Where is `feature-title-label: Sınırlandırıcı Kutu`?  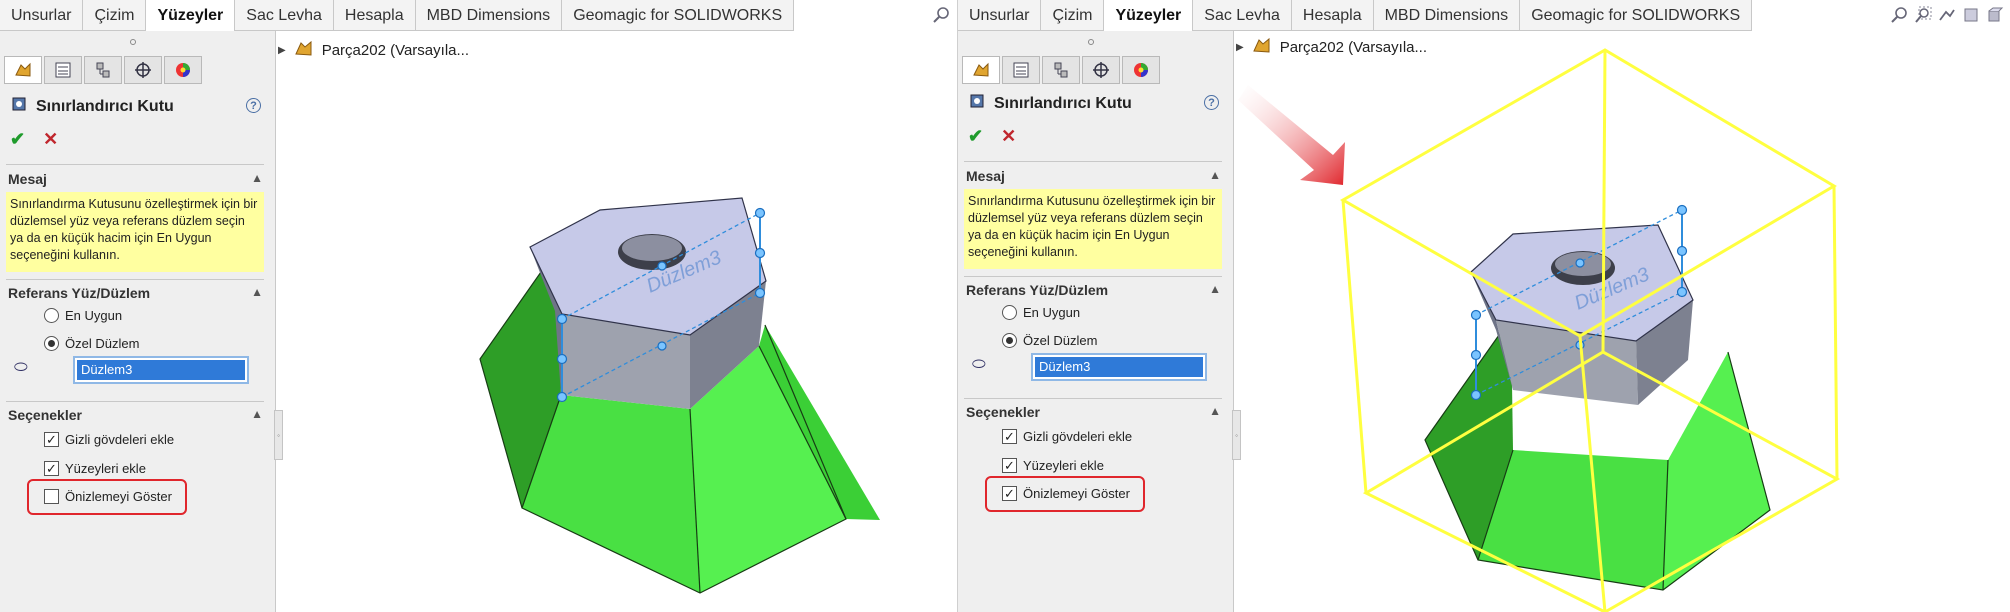
feature-title-label: Sınırlandırıcı Kutu is located at coordinates (1063, 103).